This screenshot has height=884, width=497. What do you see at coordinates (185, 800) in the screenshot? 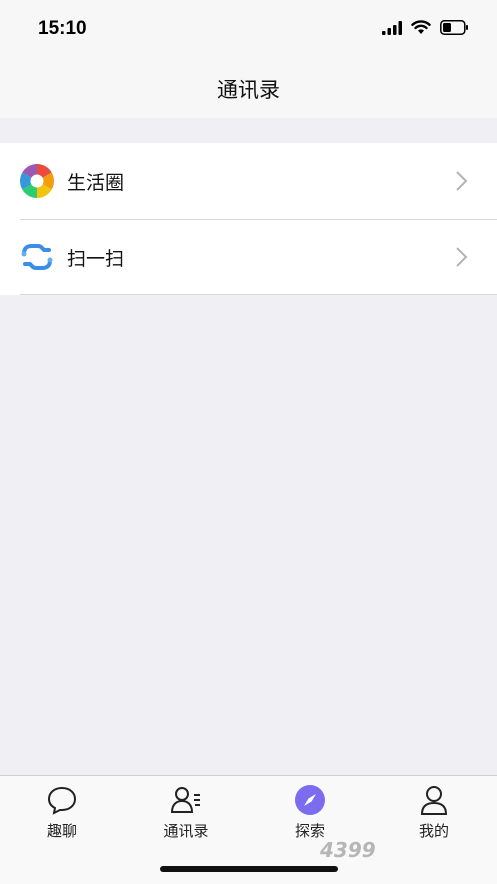
I see `contacts-icon` at bounding box center [185, 800].